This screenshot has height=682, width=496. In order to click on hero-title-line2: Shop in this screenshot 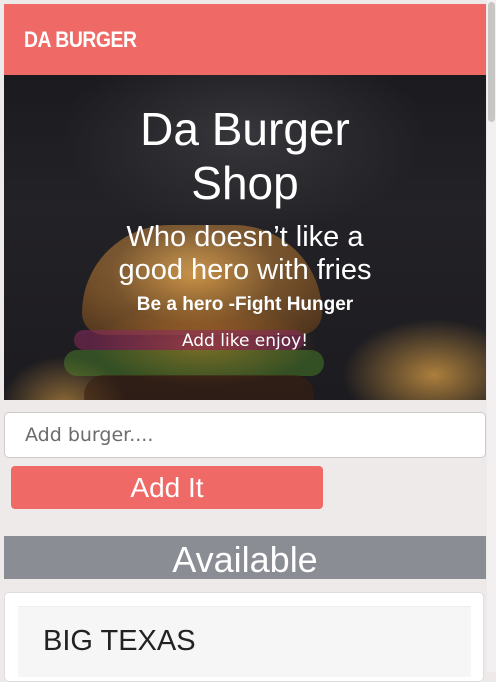, I will do `click(245, 183)`.